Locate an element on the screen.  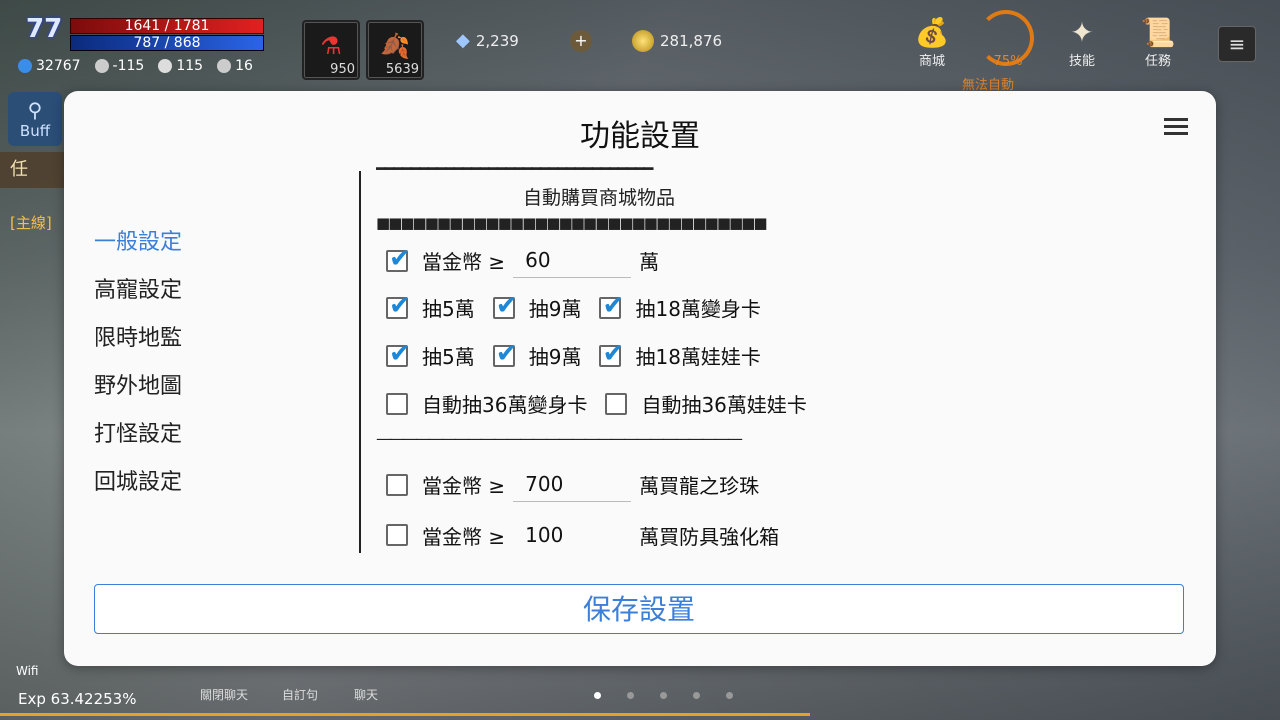
dialog-menu-icon is located at coordinates (1176, 127).